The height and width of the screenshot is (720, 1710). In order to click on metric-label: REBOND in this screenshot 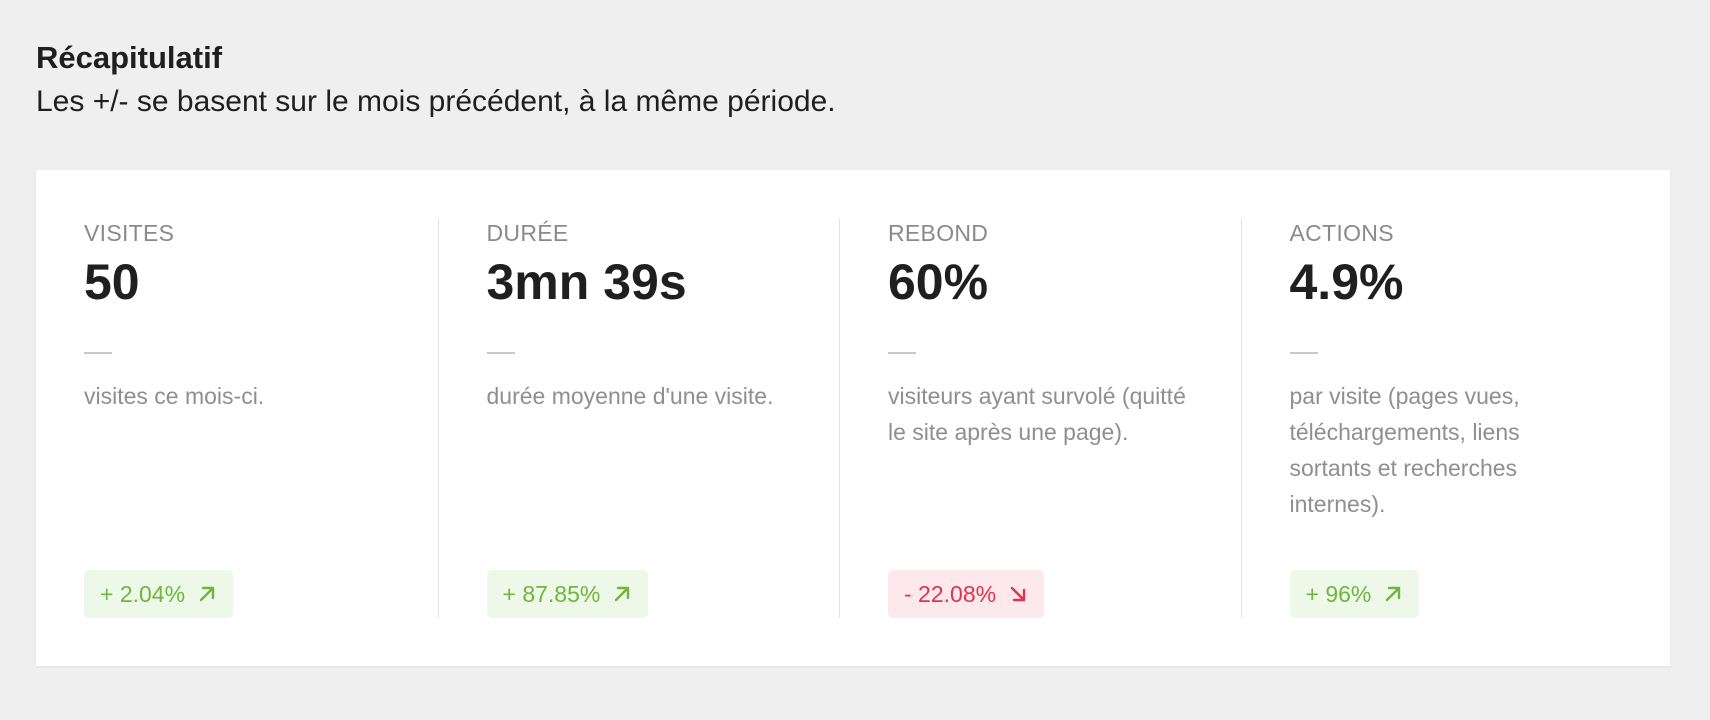, I will do `click(938, 233)`.